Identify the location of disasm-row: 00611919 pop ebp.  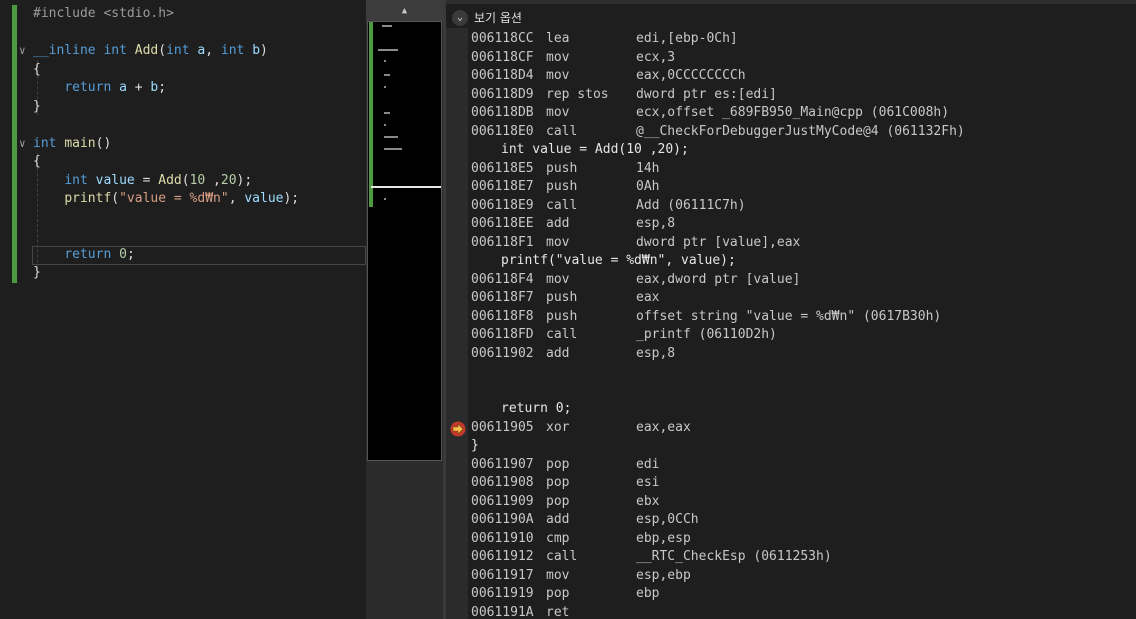
(791, 594).